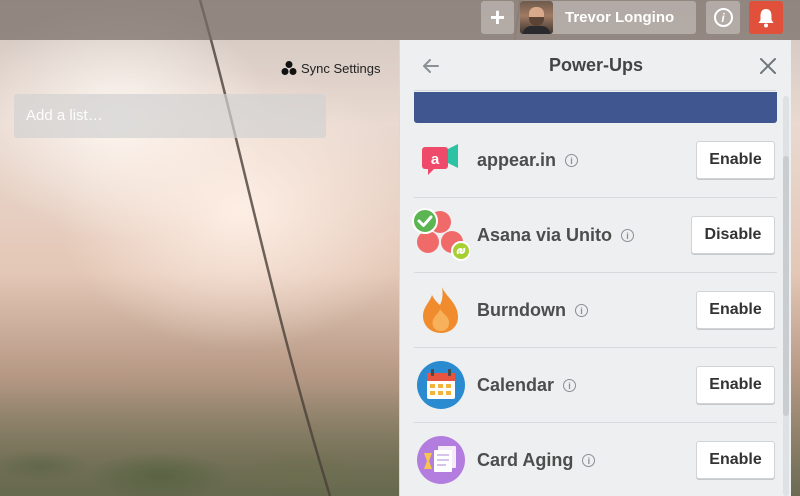  I want to click on board-background-grass, so click(200, 441).